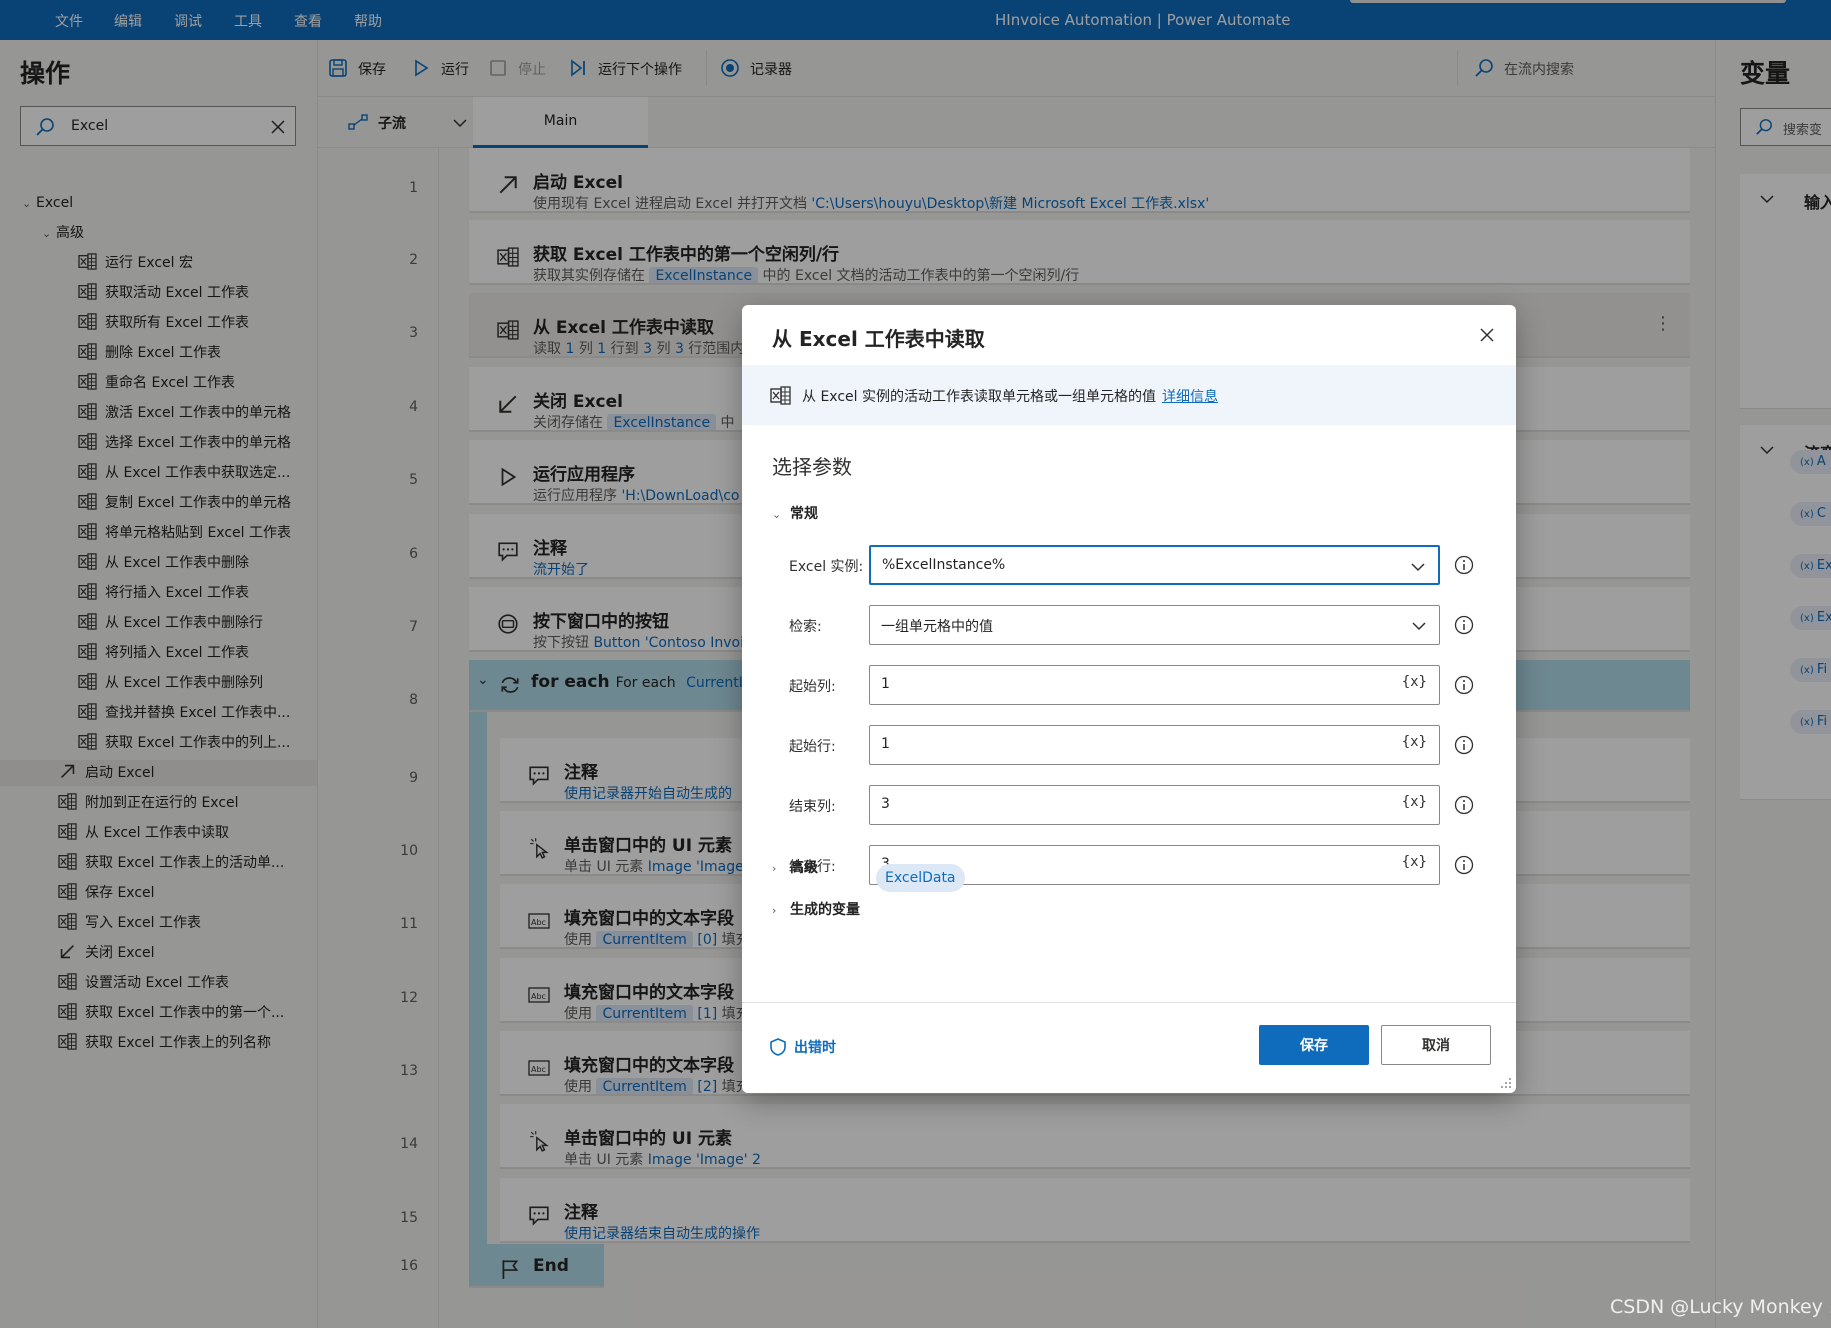  I want to click on generated-variables-label: 生成的变量, so click(825, 910).